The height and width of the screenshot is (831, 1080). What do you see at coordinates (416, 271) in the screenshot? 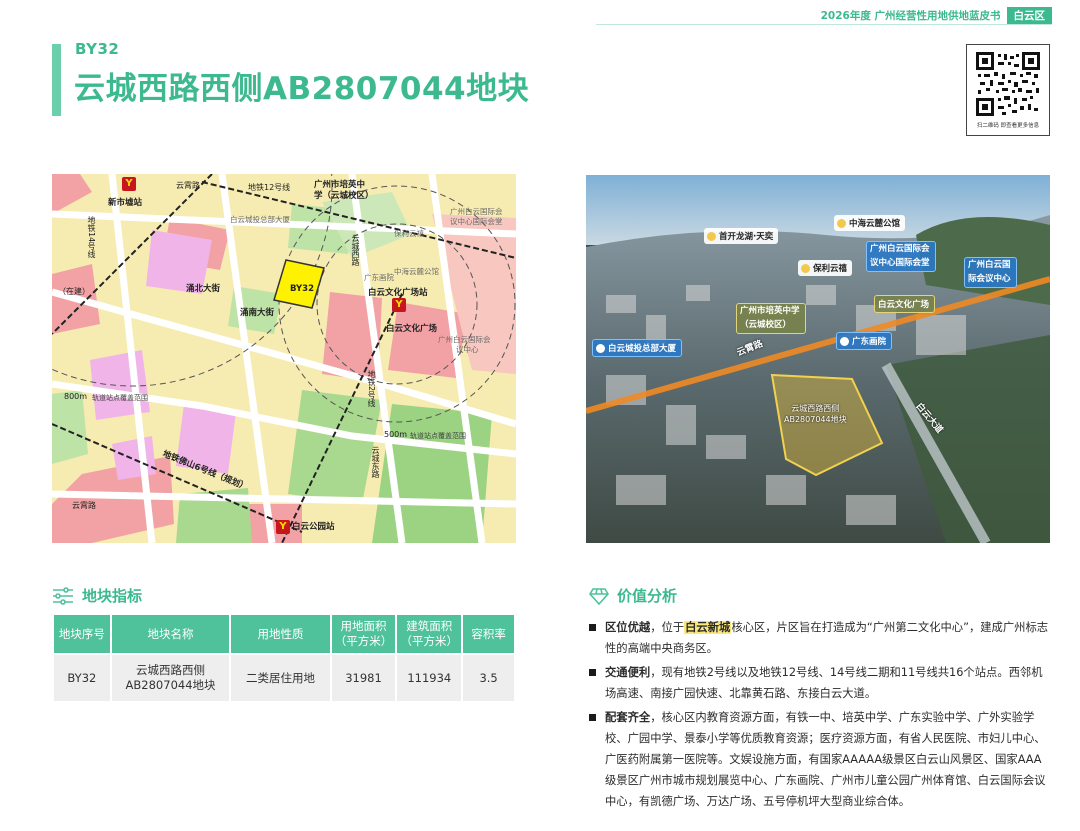
I see `map-label: 中海云麓公馆` at bounding box center [416, 271].